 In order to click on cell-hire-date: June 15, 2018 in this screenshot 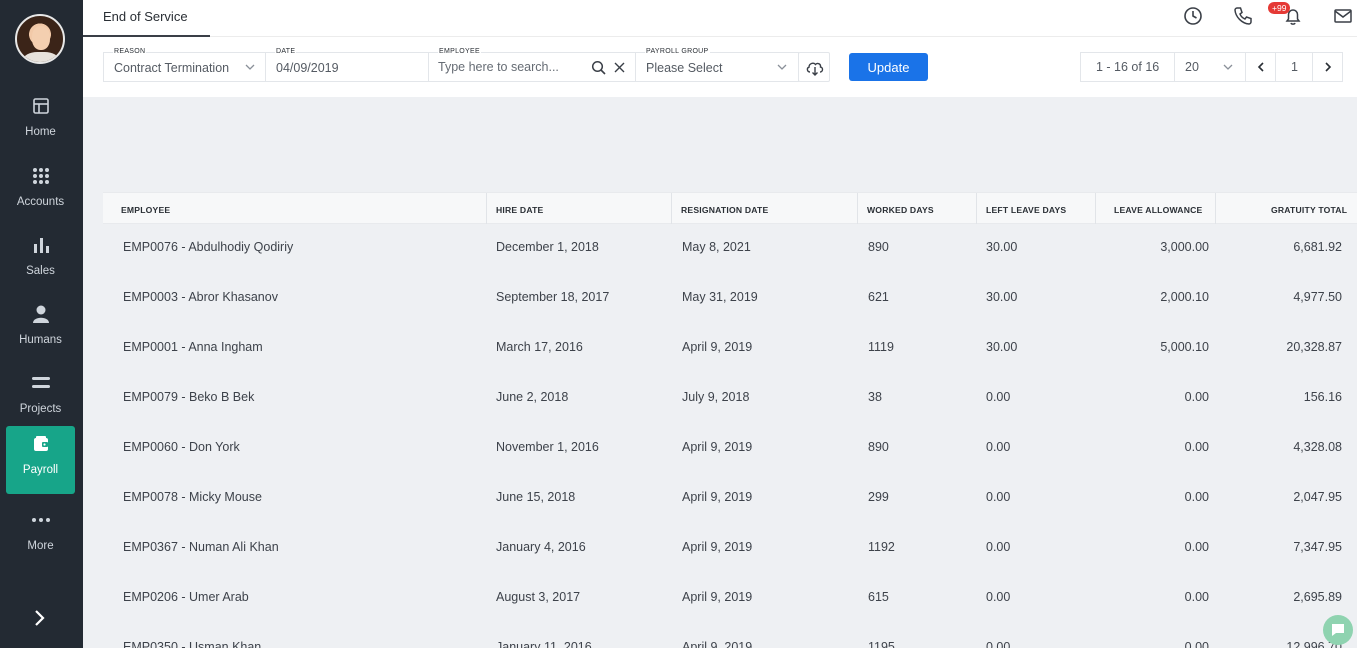, I will do `click(536, 497)`.